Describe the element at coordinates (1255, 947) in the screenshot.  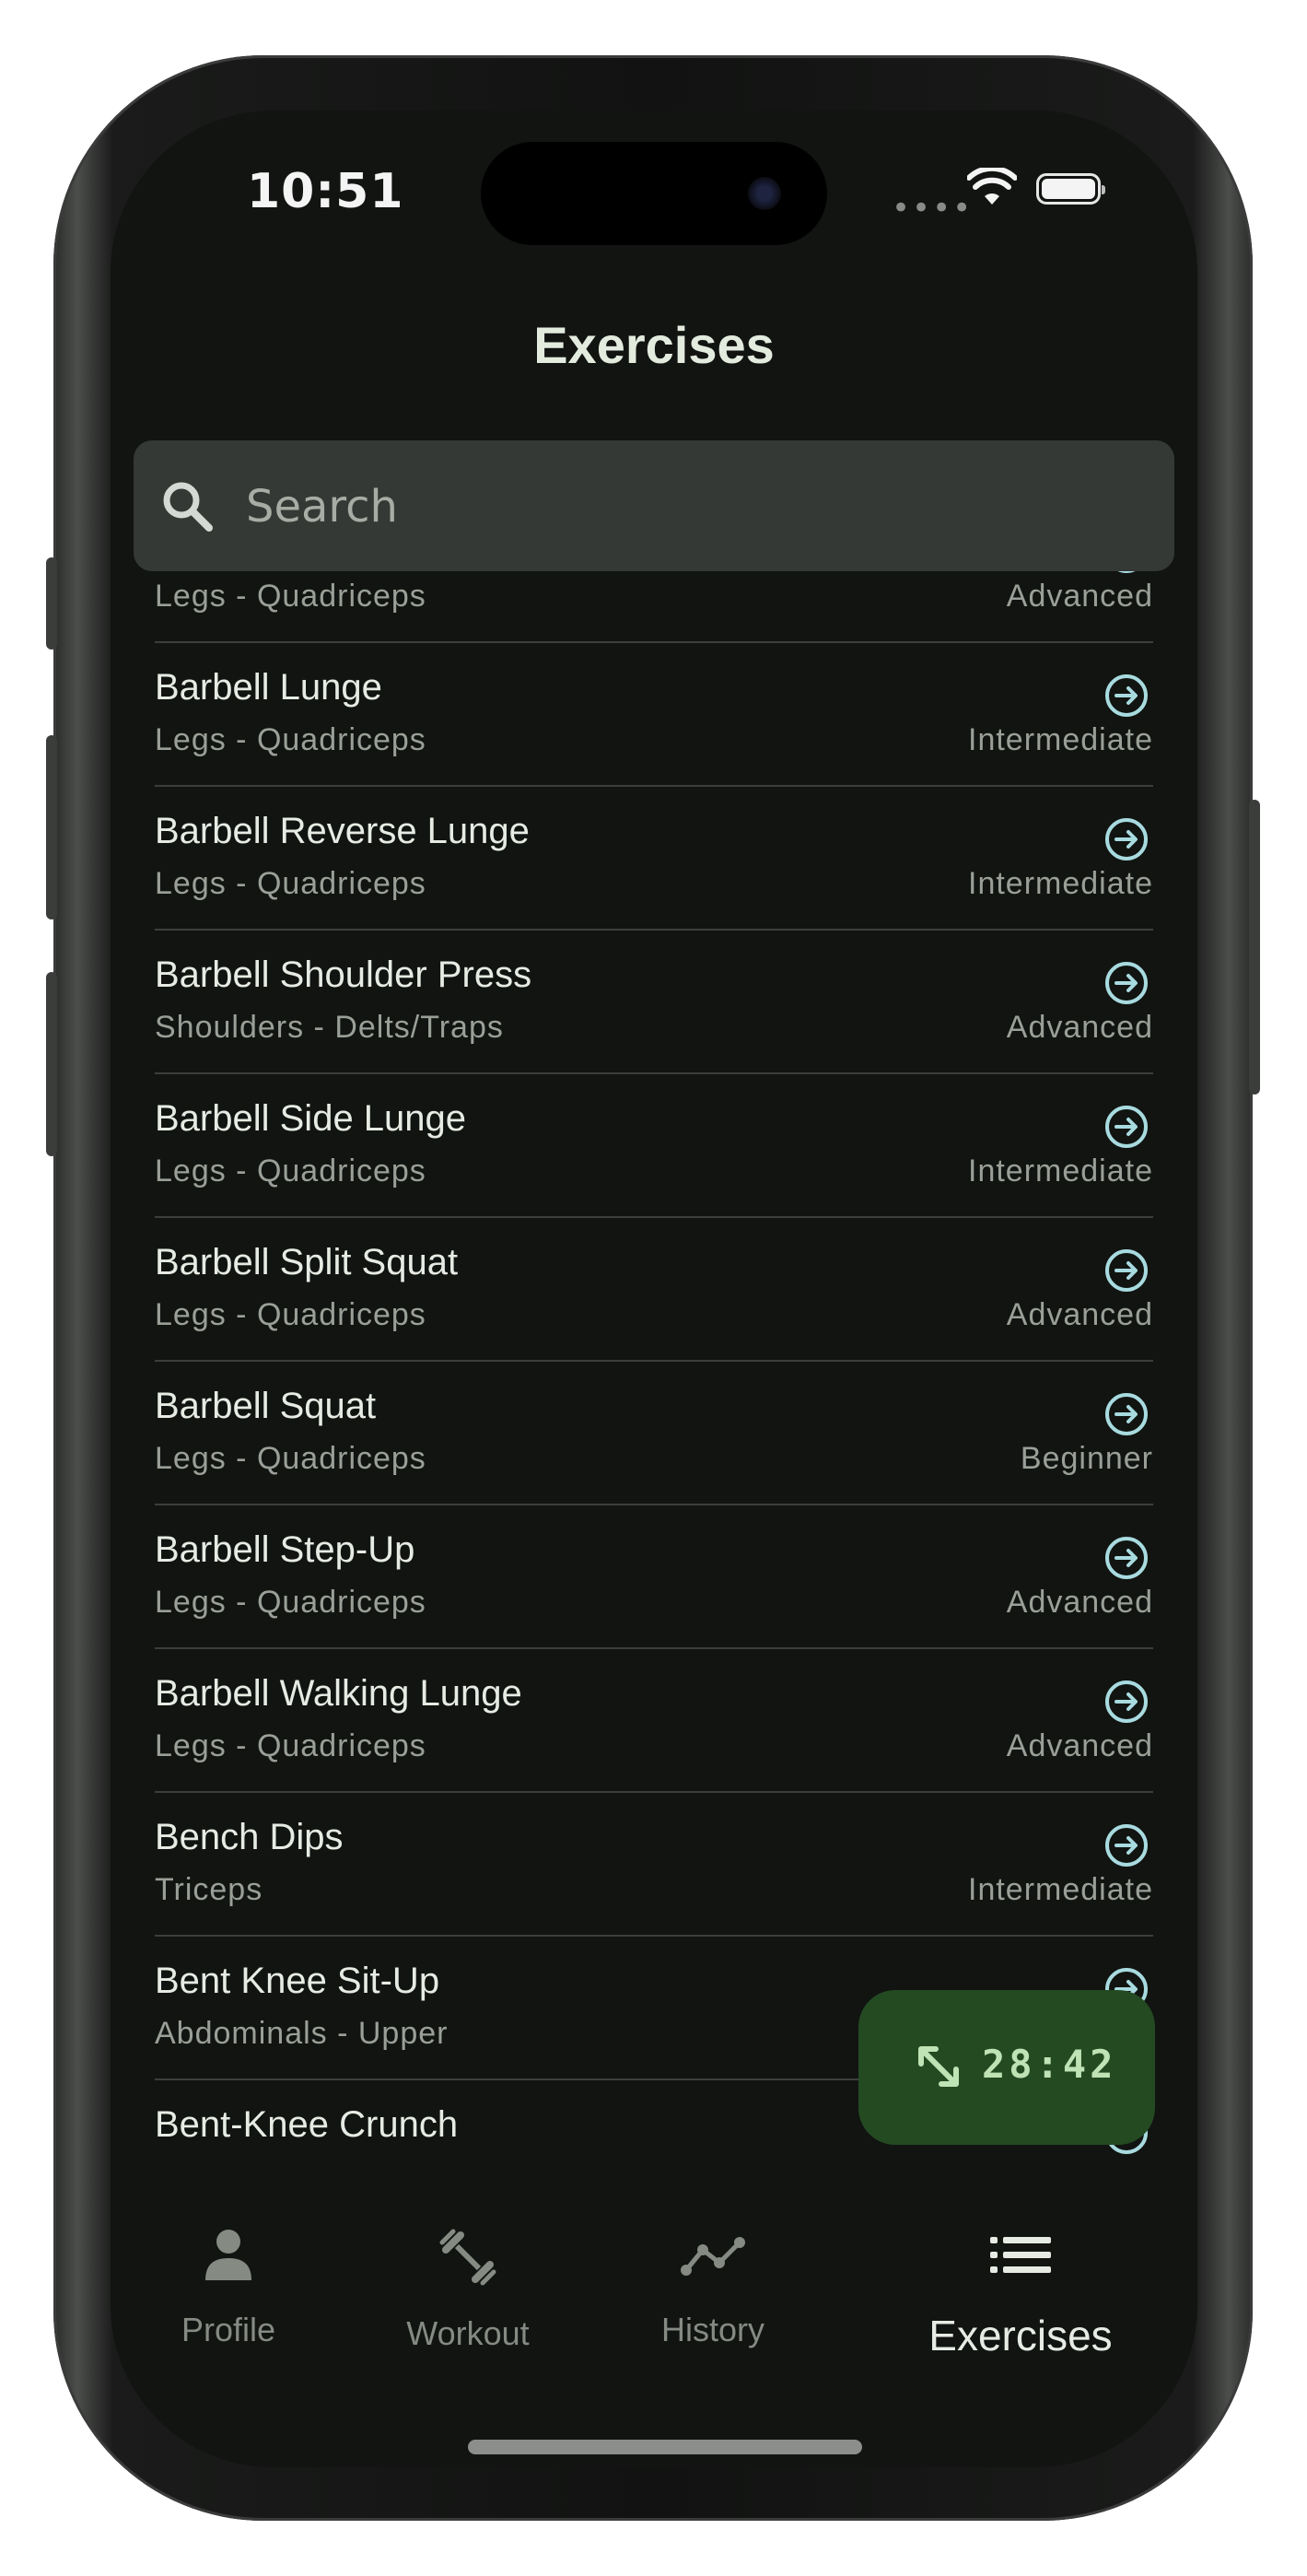
I see `phone-side-button` at that location.